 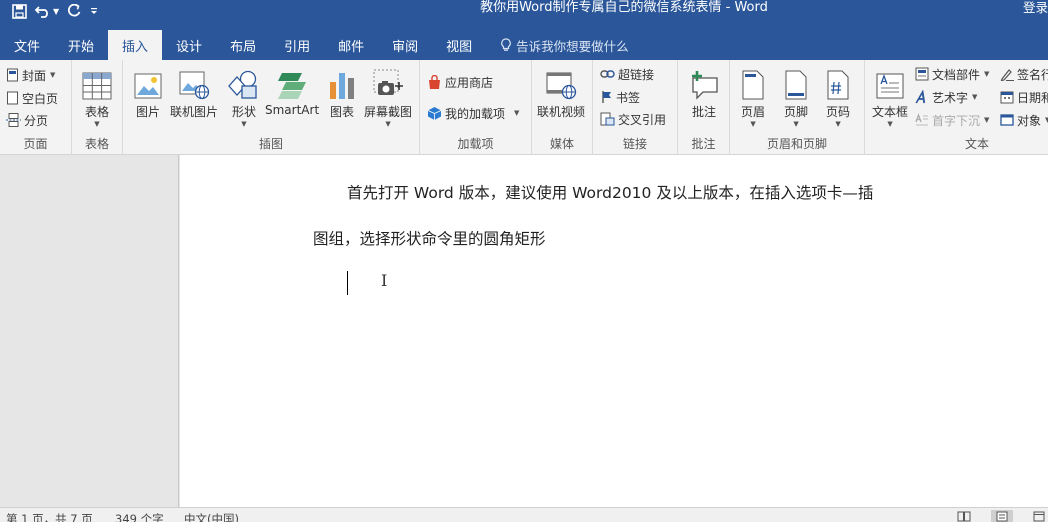 I want to click on group-label-comments: 批注, so click(x=703, y=144).